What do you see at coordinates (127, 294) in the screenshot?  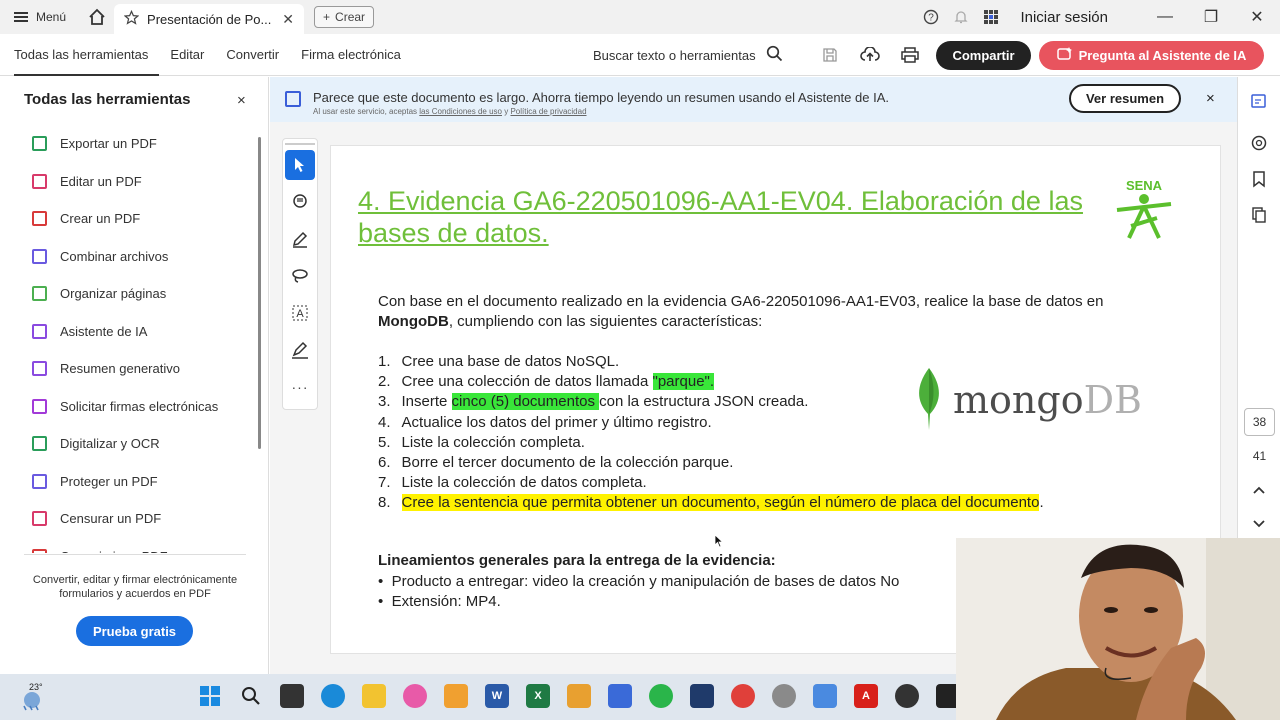 I see `tool-item: Organizar páginas` at bounding box center [127, 294].